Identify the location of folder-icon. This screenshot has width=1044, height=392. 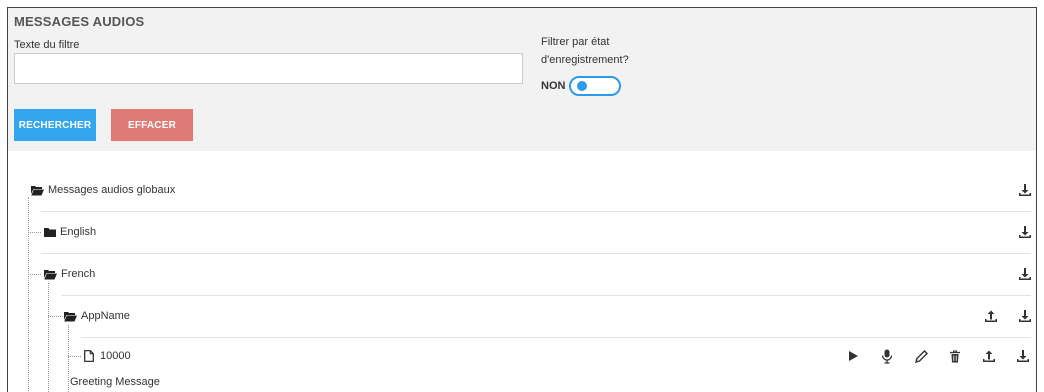
(50, 232).